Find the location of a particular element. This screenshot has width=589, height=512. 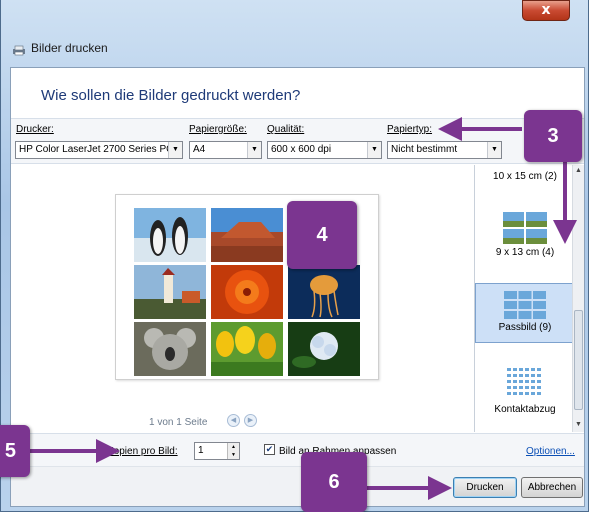

layout-item-passbild: Passbild (9) is located at coordinates (525, 313).